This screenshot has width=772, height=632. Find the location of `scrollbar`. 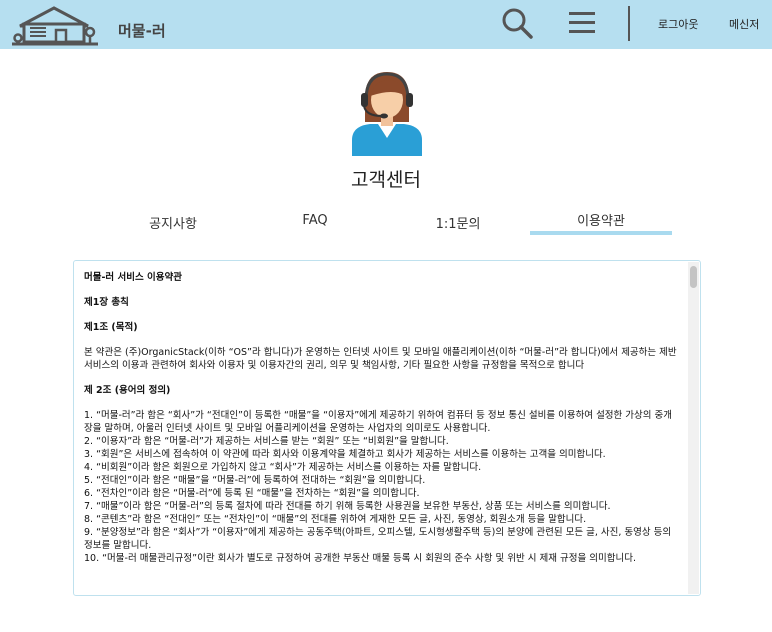

scrollbar is located at coordinates (693, 428).